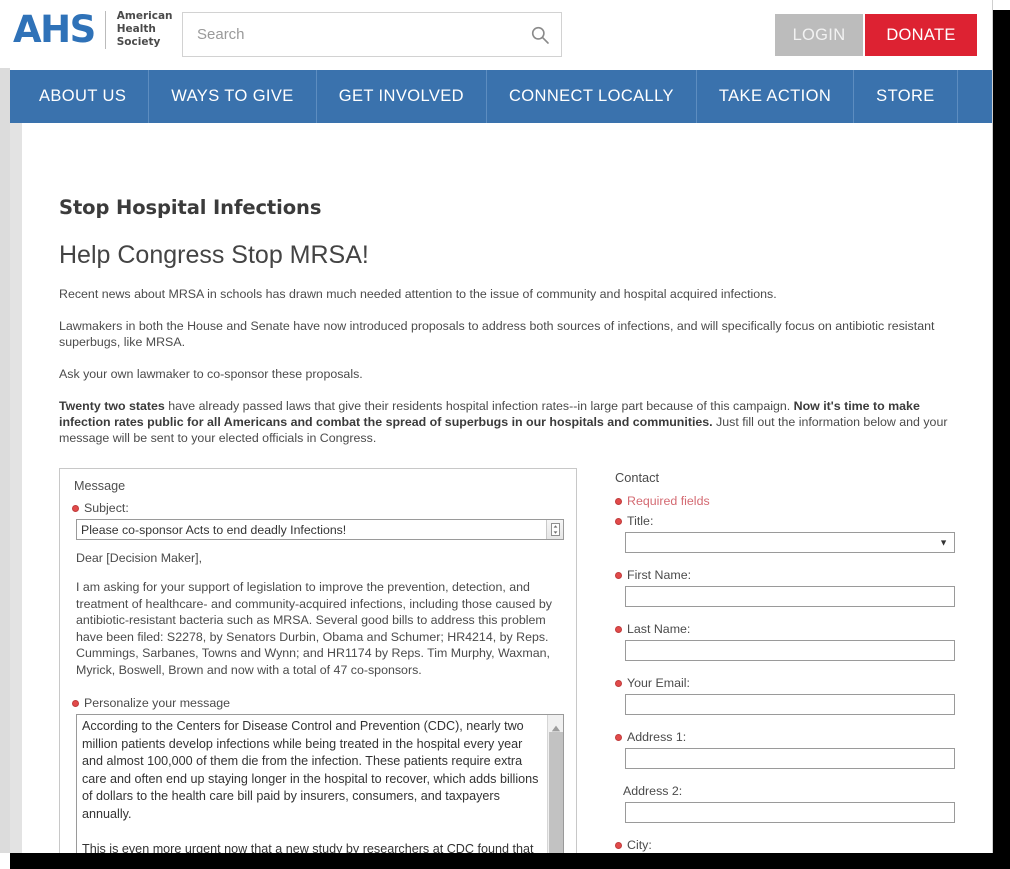  Describe the element at coordinates (639, 845) in the screenshot. I see `city-label-text: City:` at that location.